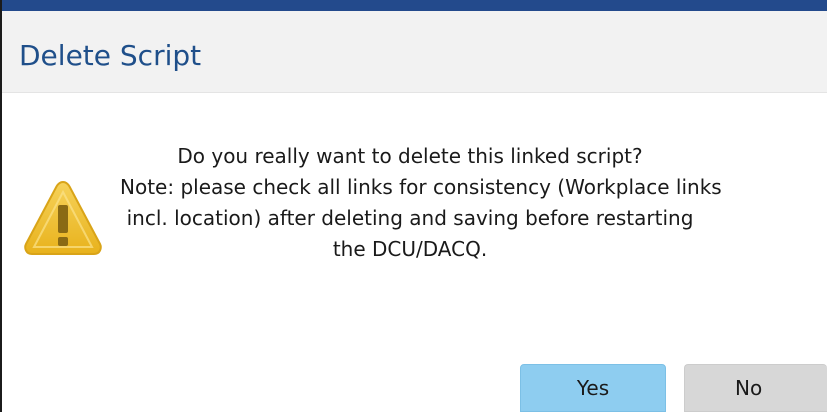  I want to click on no-button: No, so click(755, 388).